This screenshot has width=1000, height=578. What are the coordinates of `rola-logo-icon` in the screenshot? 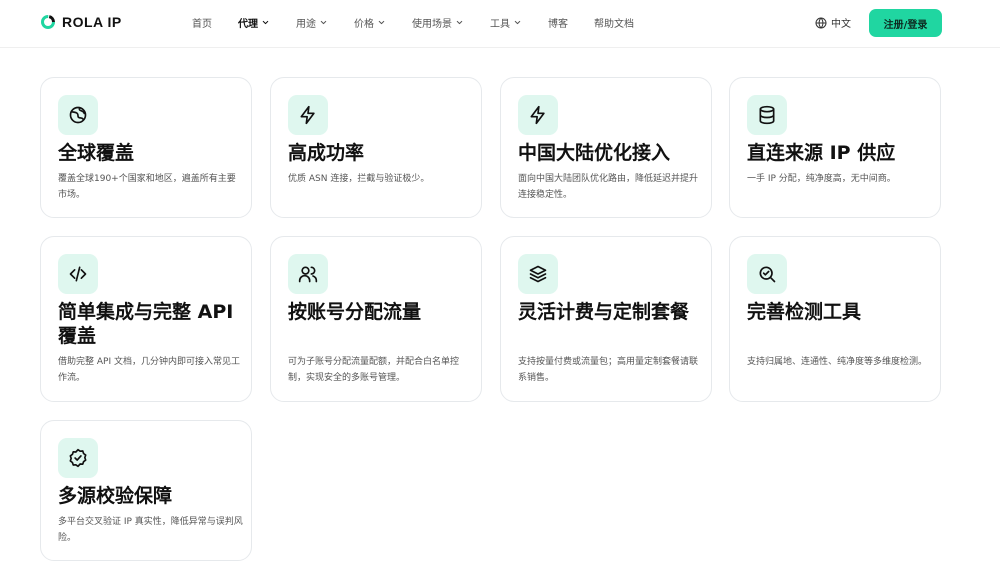 It's located at (48, 22).